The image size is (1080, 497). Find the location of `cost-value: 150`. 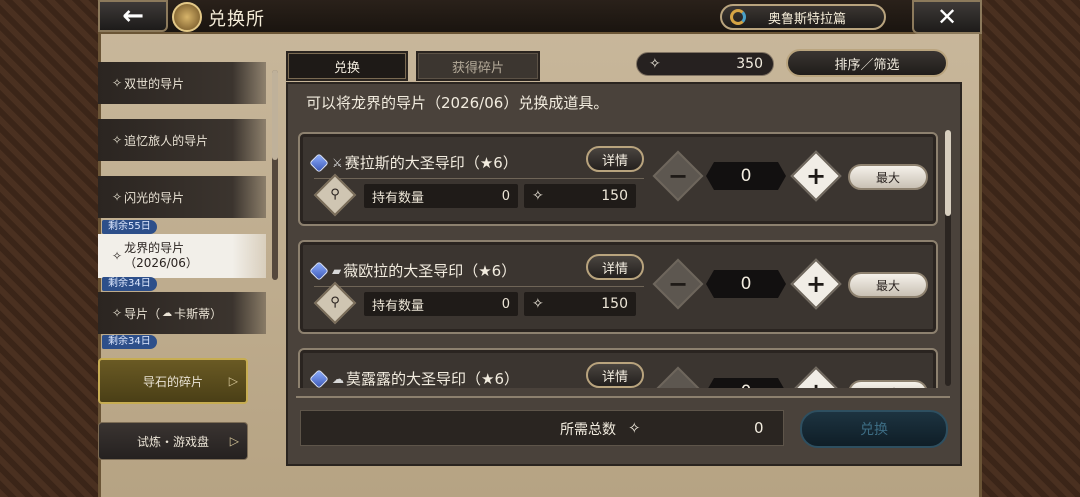

cost-value: 150 is located at coordinates (614, 196).